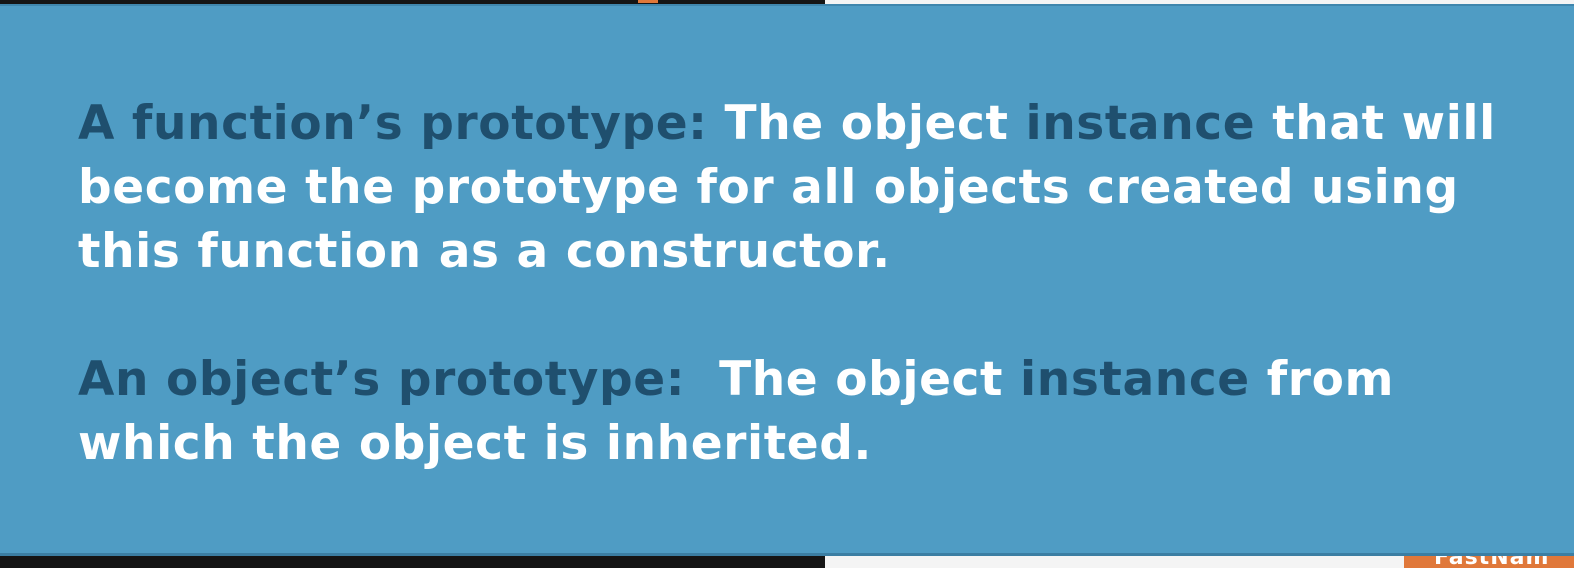 The height and width of the screenshot is (568, 1574). Describe the element at coordinates (382, 379) in the screenshot. I see `object-prototype-term: An object’s prototype:` at that location.